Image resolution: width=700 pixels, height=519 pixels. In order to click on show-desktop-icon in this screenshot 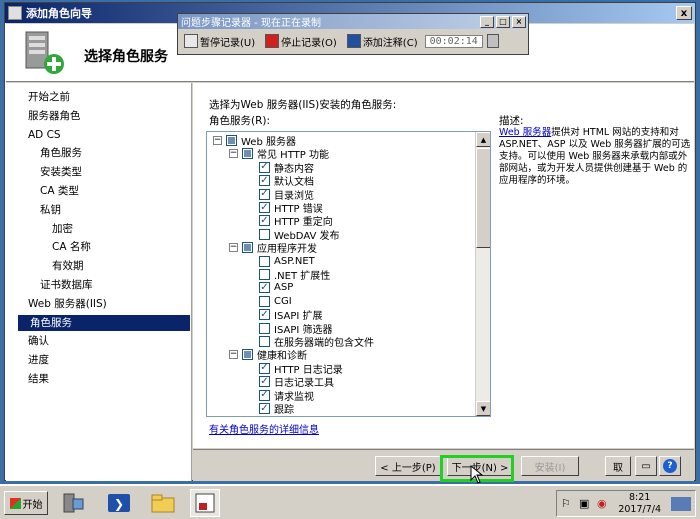, I will do `click(681, 504)`.